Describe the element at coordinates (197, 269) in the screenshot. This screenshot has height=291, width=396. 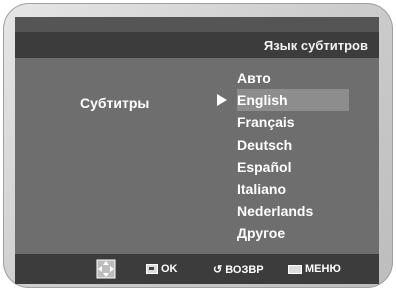
I see `footer-bar: OK ↺ ВОЗВР МЕНЮ` at that location.